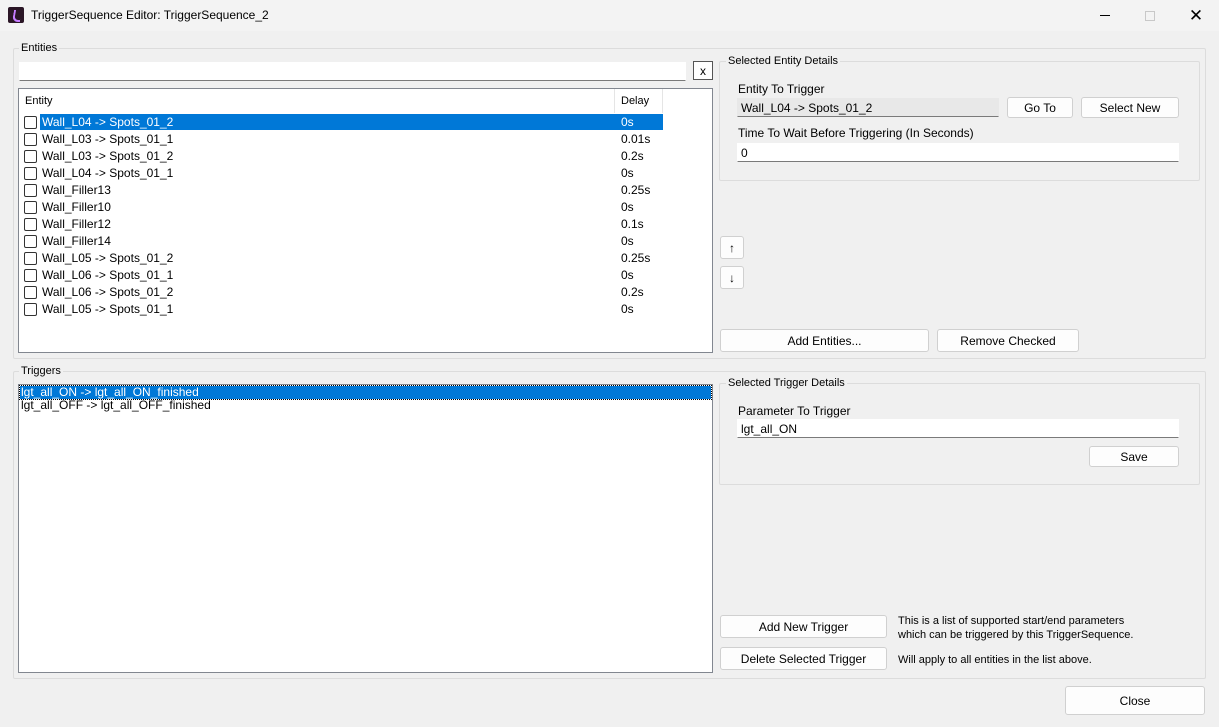 The image size is (1219, 727). Describe the element at coordinates (1134, 456) in the screenshot. I see `save-trigger-button: Save` at that location.